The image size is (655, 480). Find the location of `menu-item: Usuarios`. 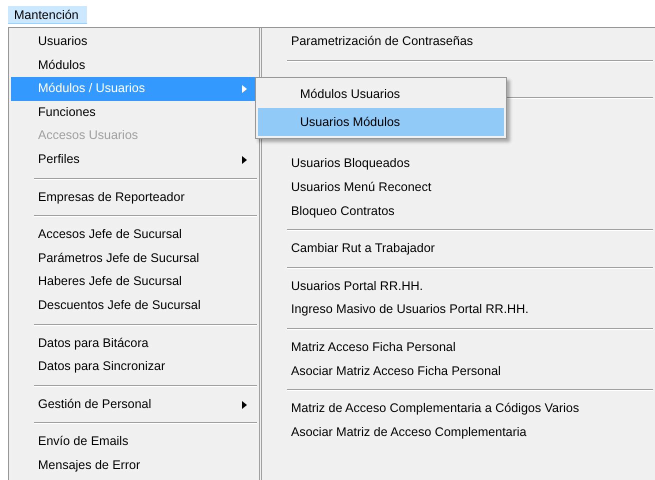

menu-item: Usuarios is located at coordinates (134, 42).